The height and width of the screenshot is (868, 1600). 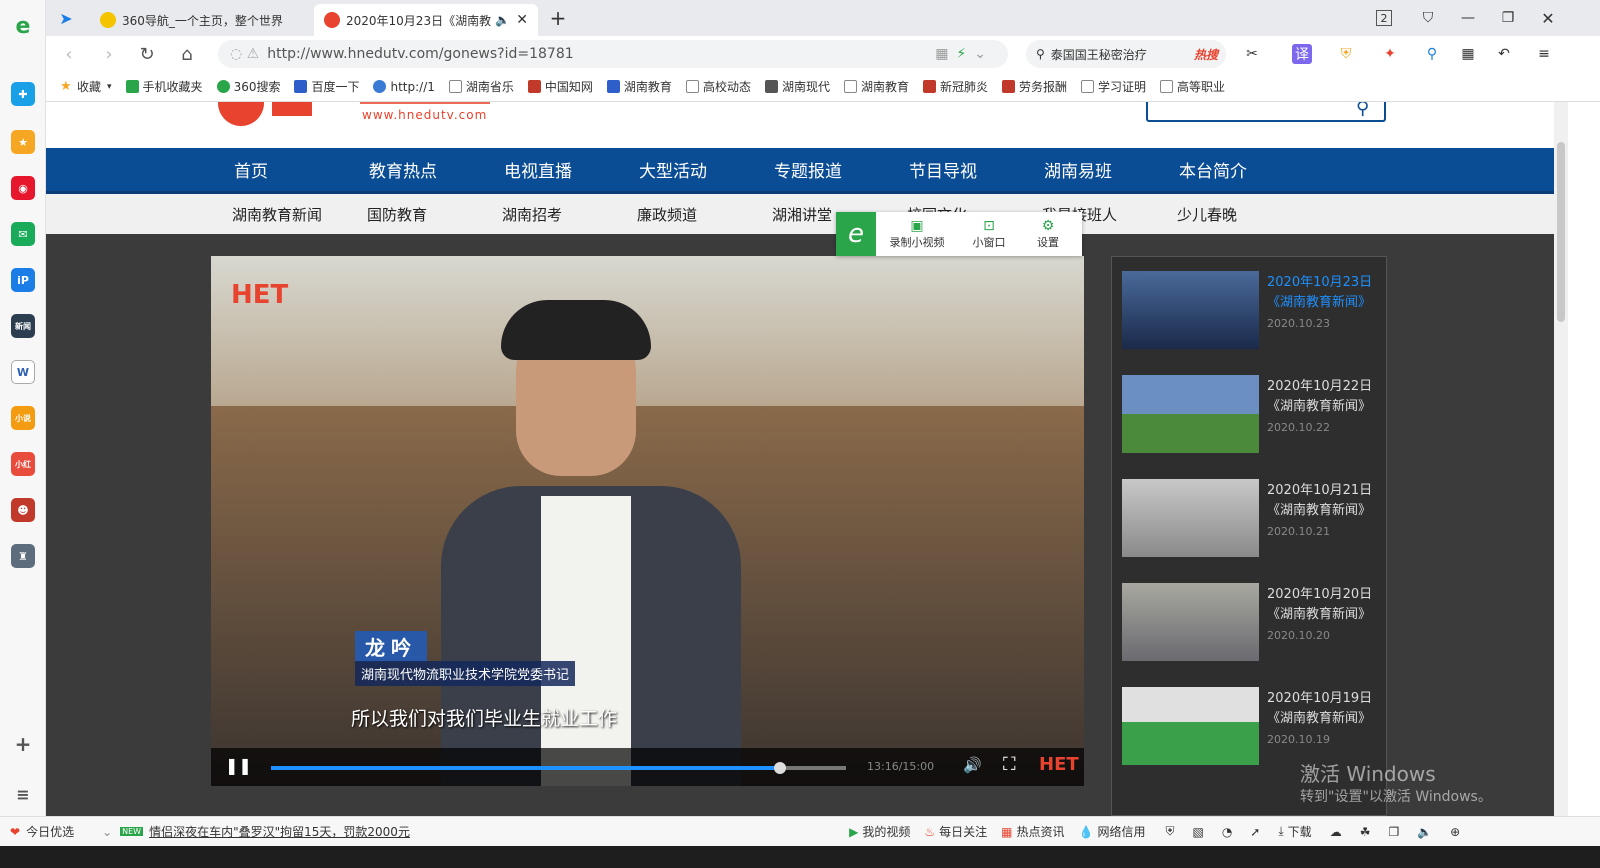 I want to click on news-app-icon: 新闻, so click(x=23, y=326).